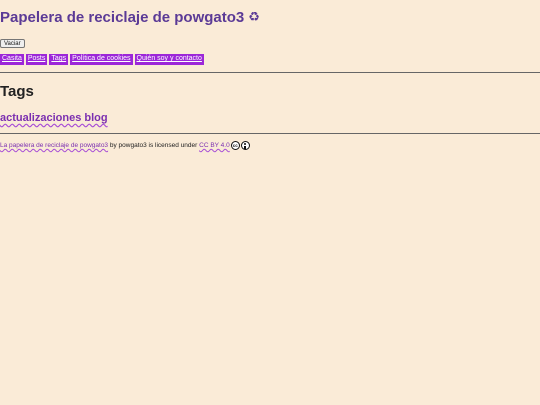  Describe the element at coordinates (12, 59) in the screenshot. I see `nav-item-casita: Casita` at that location.